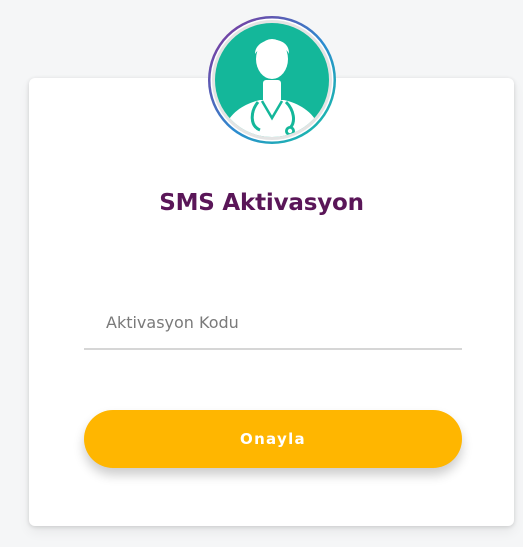 The image size is (523, 547). I want to click on activation-code-input, so click(273, 323).